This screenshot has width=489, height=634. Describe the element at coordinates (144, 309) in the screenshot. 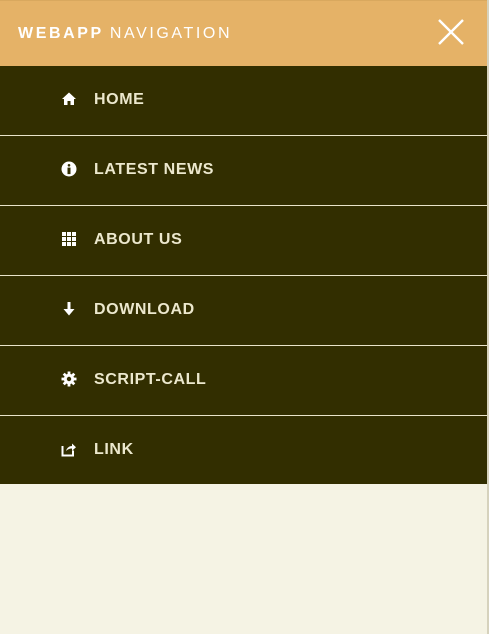

I see `menu-item-label: DOWNLOAD` at that location.